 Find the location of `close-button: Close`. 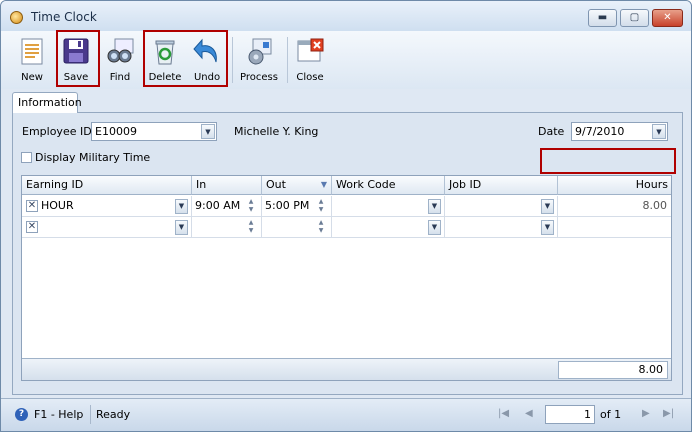

close-button: Close is located at coordinates (310, 60).